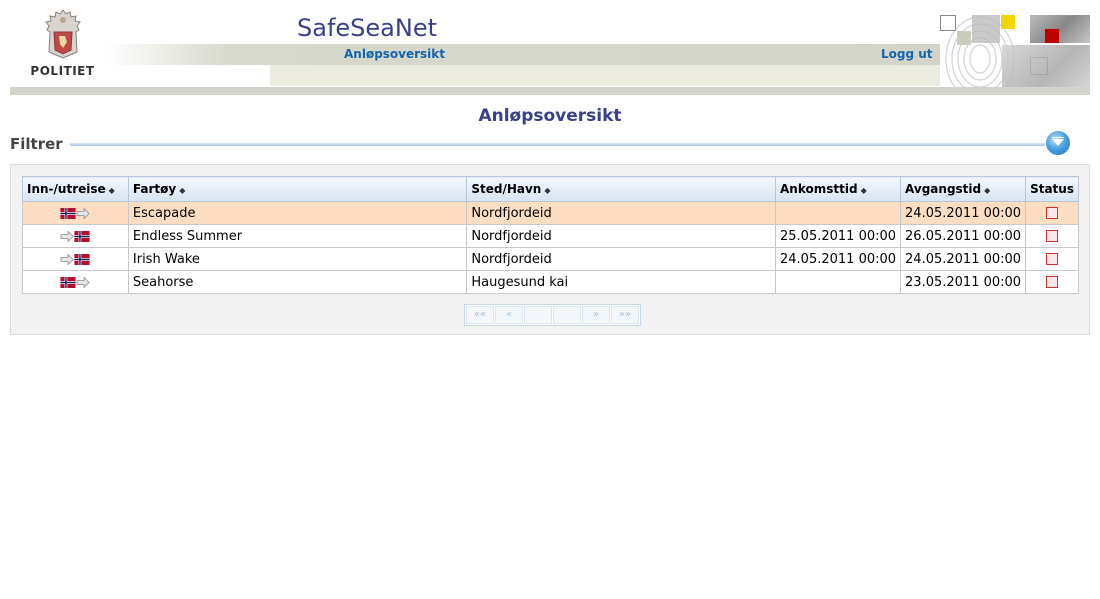  Describe the element at coordinates (1058, 137) in the screenshot. I see `filter-toggle-bar` at that location.